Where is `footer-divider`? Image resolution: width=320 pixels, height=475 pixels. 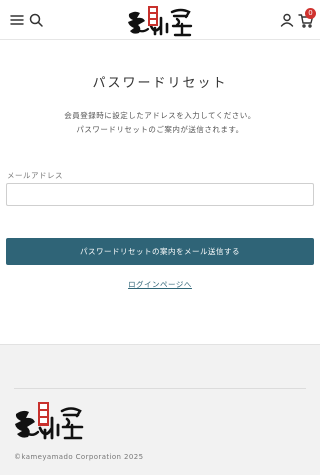
footer-divider is located at coordinates (160, 388).